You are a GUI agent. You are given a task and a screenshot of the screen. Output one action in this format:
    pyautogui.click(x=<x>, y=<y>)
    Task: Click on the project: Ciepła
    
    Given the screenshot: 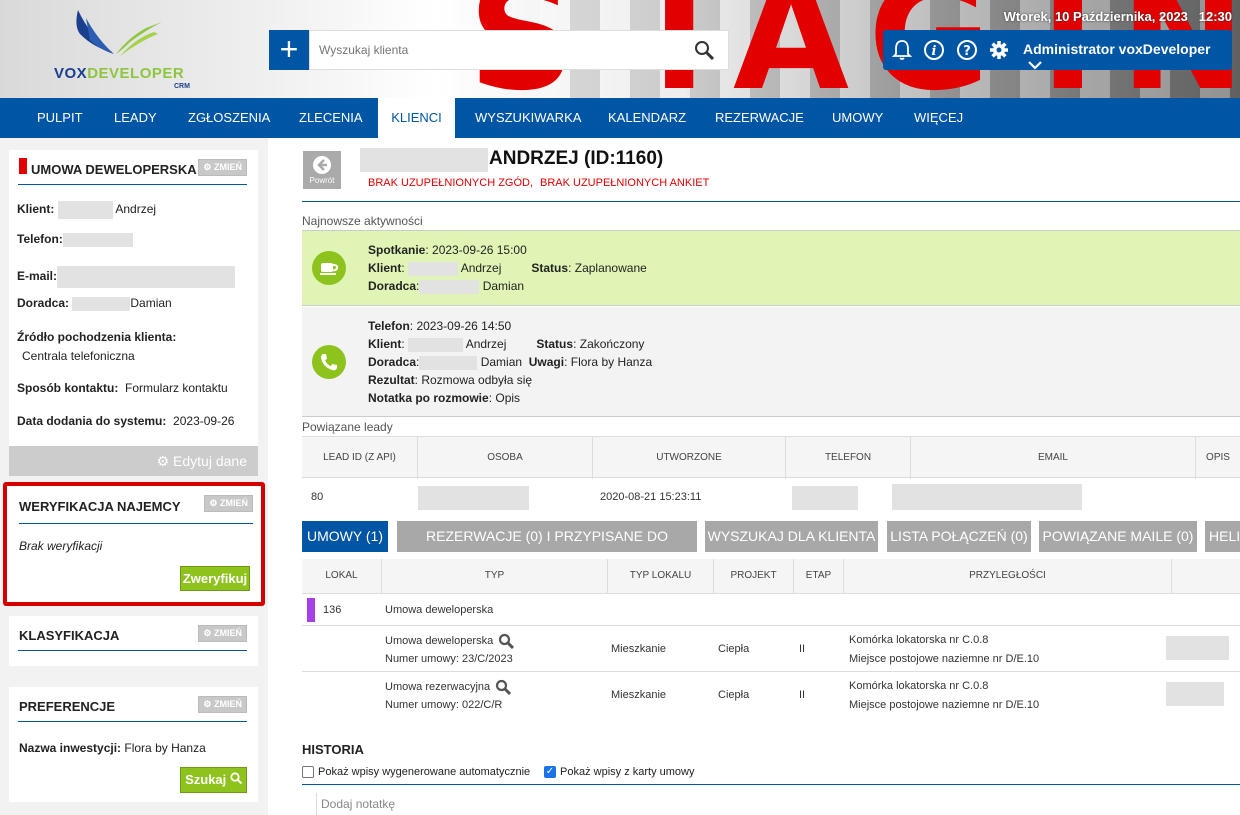 What is the action you would take?
    pyautogui.click(x=734, y=649)
    